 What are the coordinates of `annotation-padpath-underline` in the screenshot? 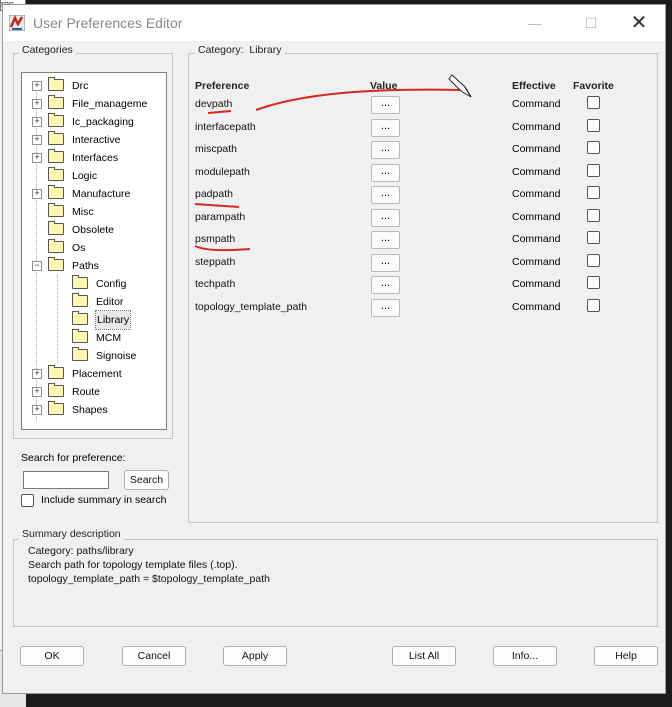 It's located at (217, 205).